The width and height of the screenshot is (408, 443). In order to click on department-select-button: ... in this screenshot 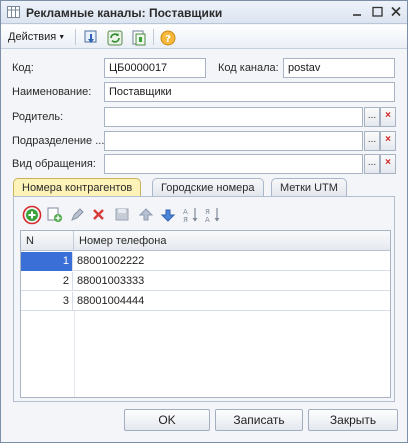, I will do `click(372, 141)`.